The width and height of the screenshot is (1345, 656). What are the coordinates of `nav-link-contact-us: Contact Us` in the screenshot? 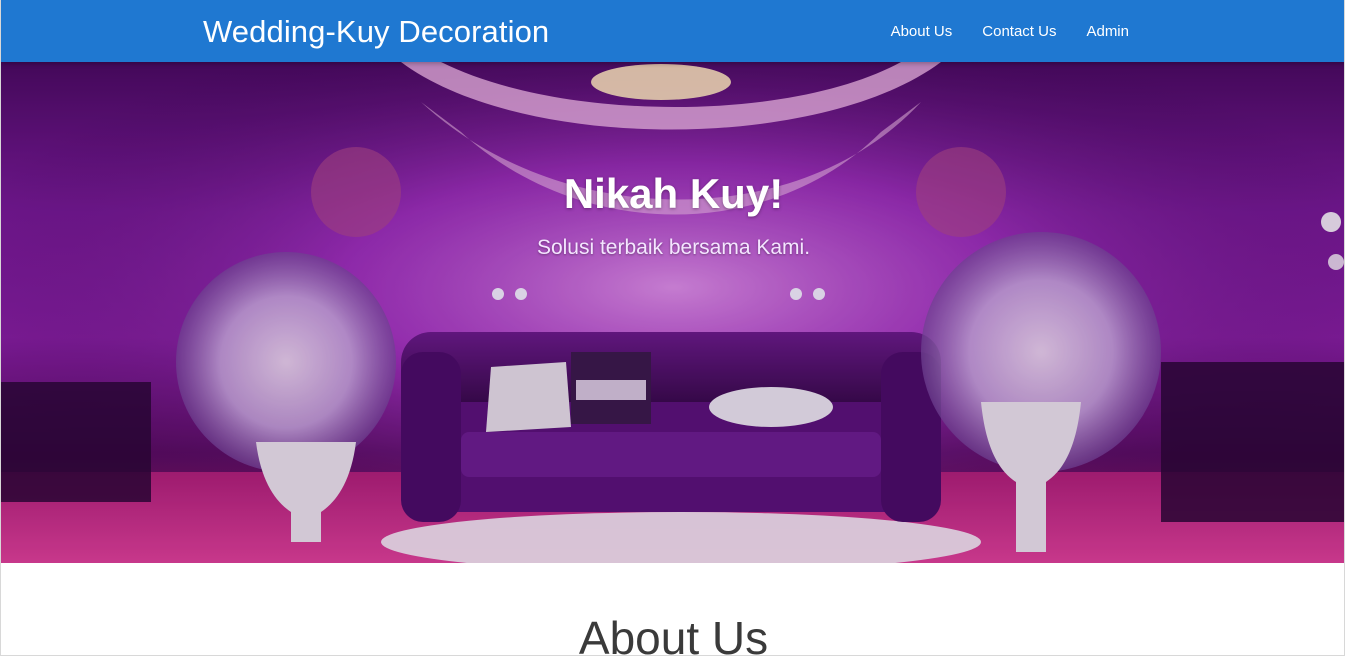 It's located at (1019, 31).